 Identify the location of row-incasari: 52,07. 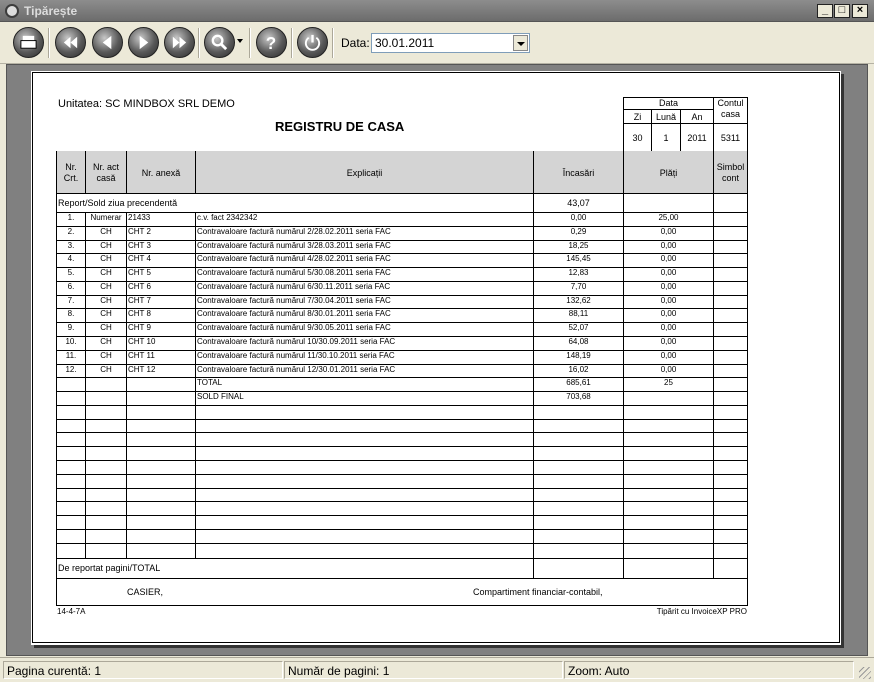
(578, 327).